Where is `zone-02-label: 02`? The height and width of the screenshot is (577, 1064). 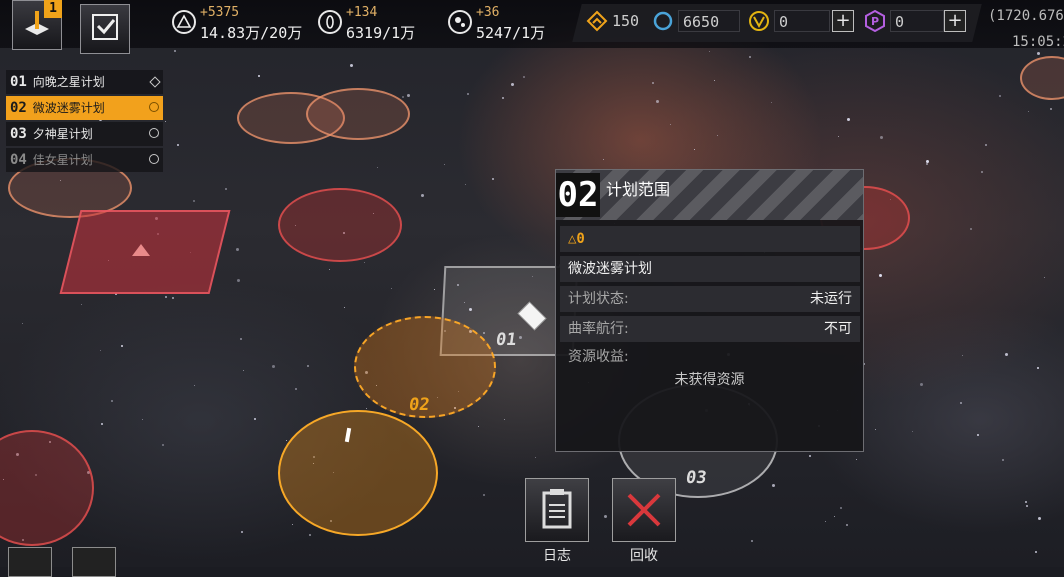
zone-02-label: 02 is located at coordinates (419, 405).